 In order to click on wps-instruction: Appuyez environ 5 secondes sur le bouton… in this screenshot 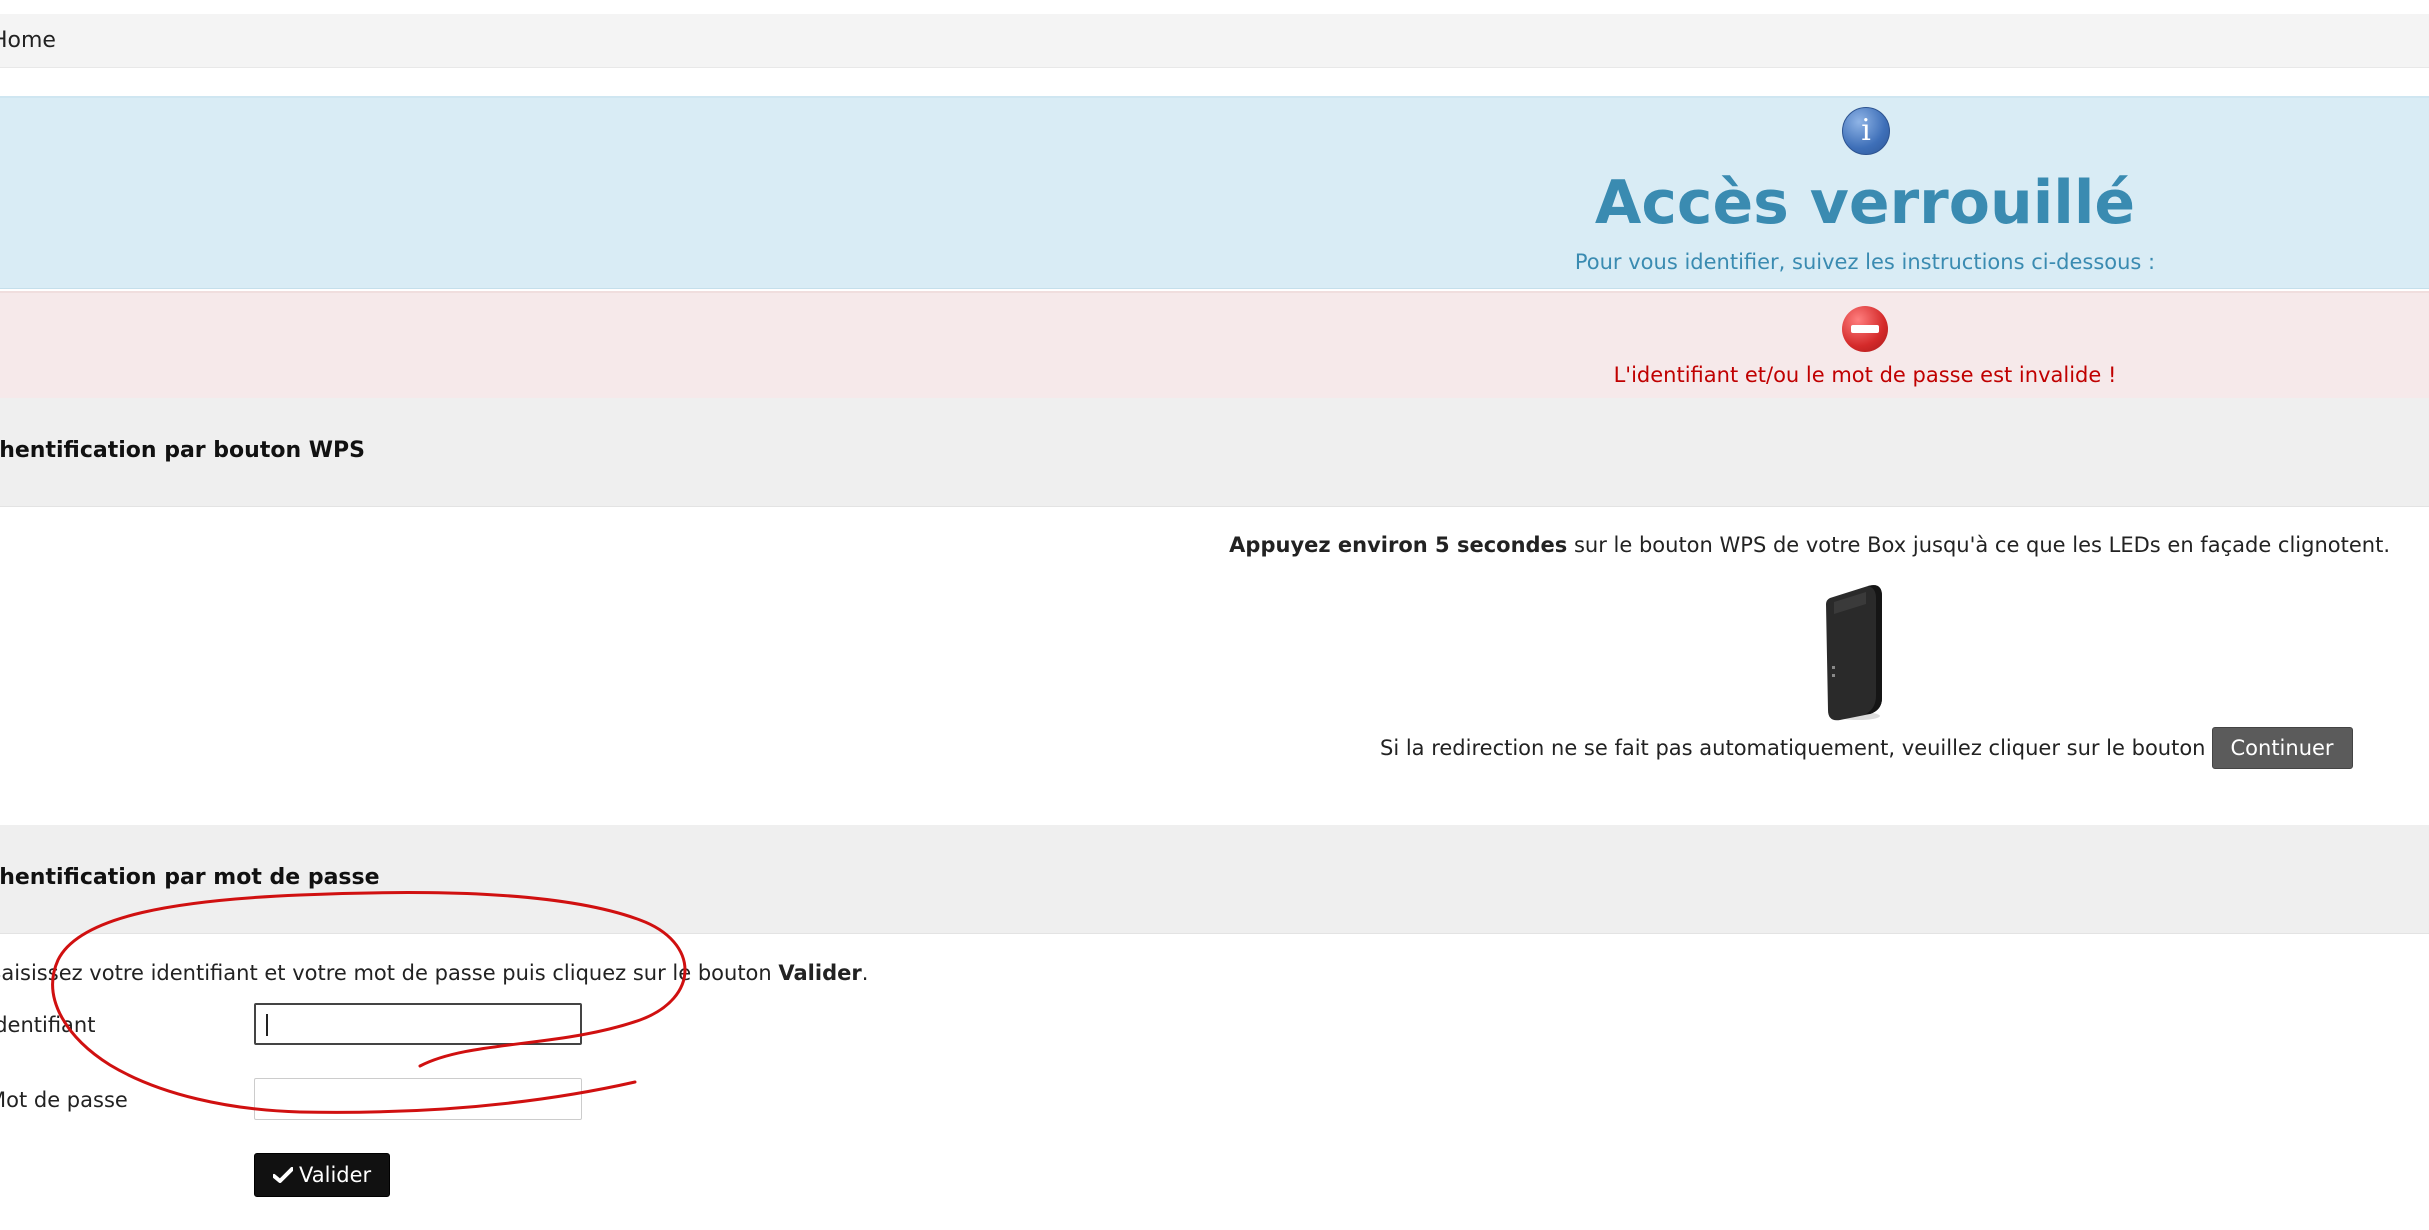, I will do `click(1695, 545)`.